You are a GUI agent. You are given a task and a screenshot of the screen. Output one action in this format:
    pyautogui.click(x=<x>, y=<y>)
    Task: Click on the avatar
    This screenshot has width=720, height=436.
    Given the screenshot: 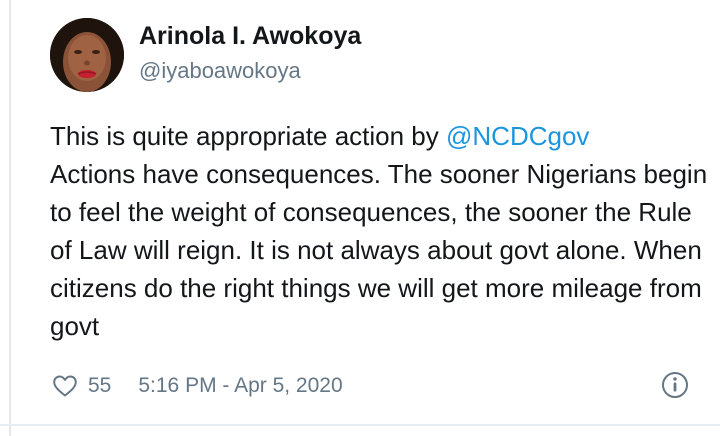 What is the action you would take?
    pyautogui.click(x=87, y=55)
    